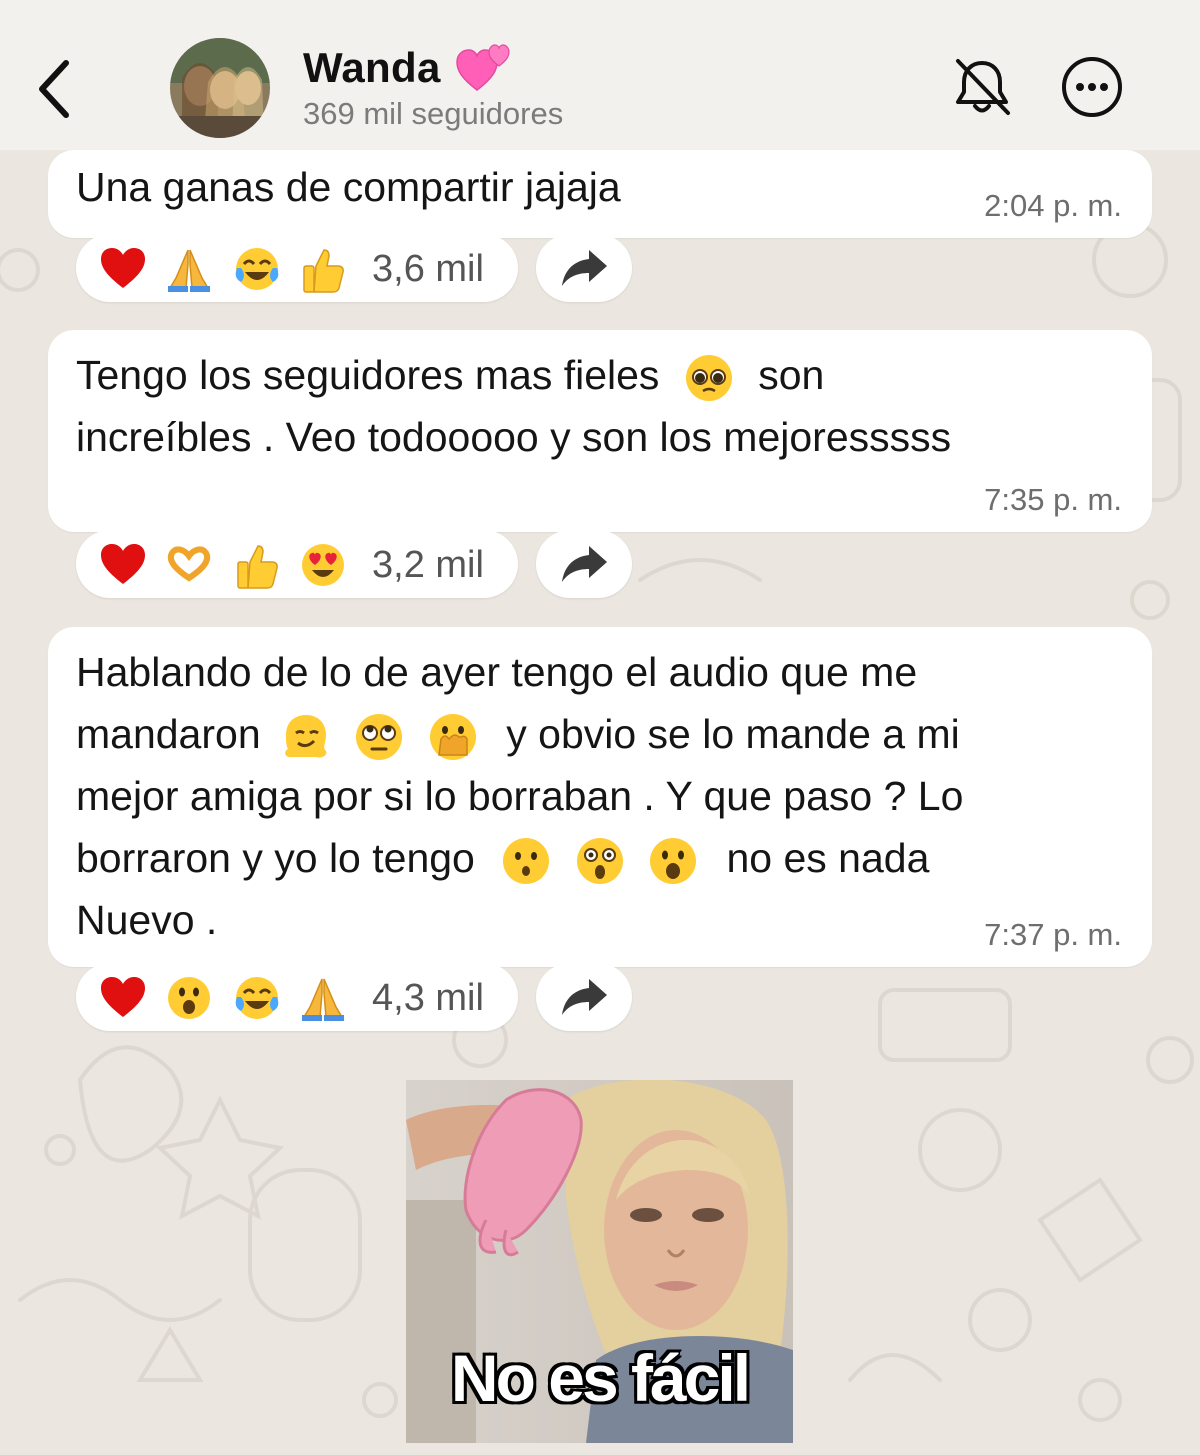 This screenshot has width=1200, height=1455. I want to click on message-text: son, so click(791, 375).